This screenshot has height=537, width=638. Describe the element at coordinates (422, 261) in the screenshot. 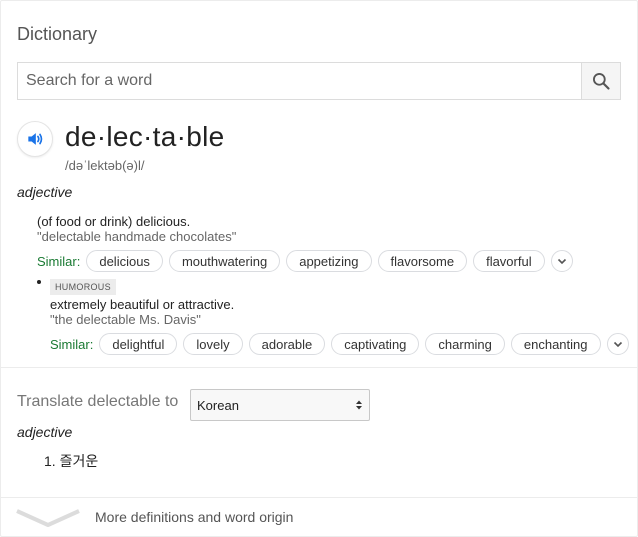

I see `similar-chip: flavorsome` at that location.